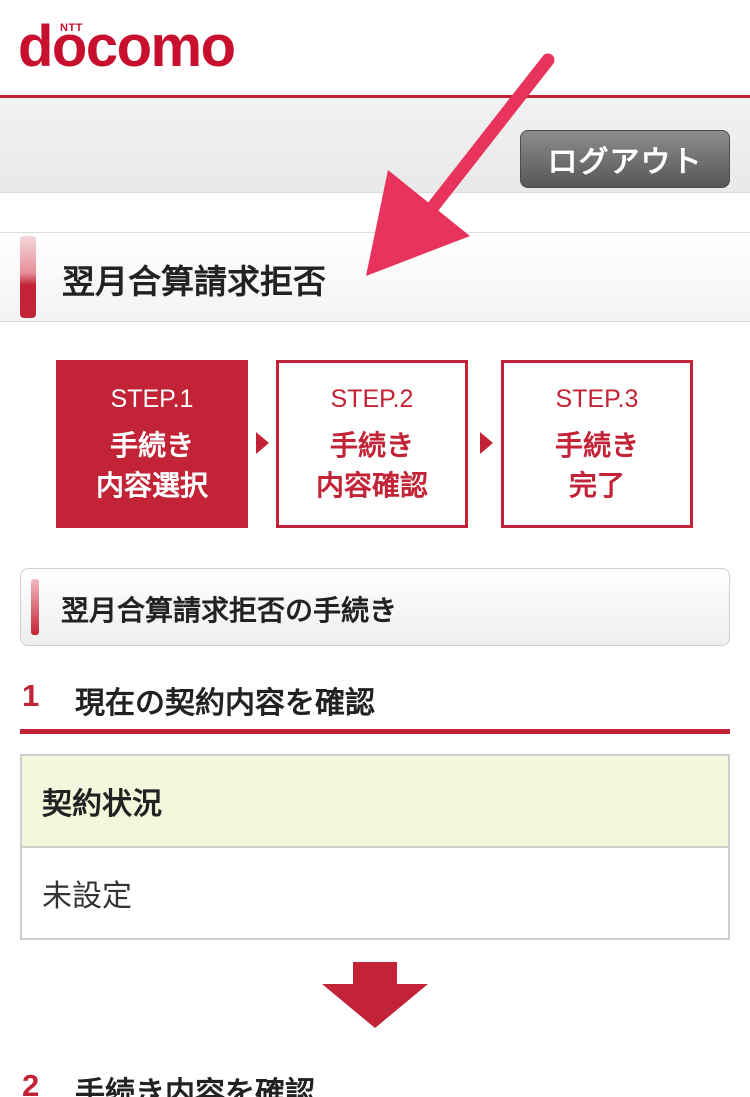 This screenshot has width=750, height=1097. I want to click on step-3: STEP.3 手続き 完了, so click(597, 444).